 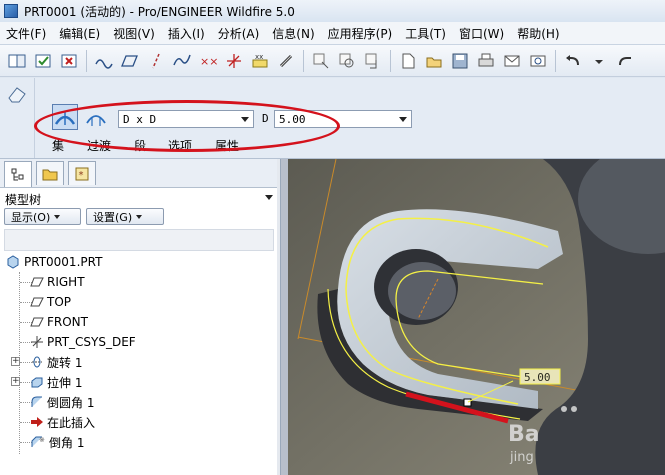 I want to click on tree-item-label: 拉伸 1, so click(x=65, y=382).